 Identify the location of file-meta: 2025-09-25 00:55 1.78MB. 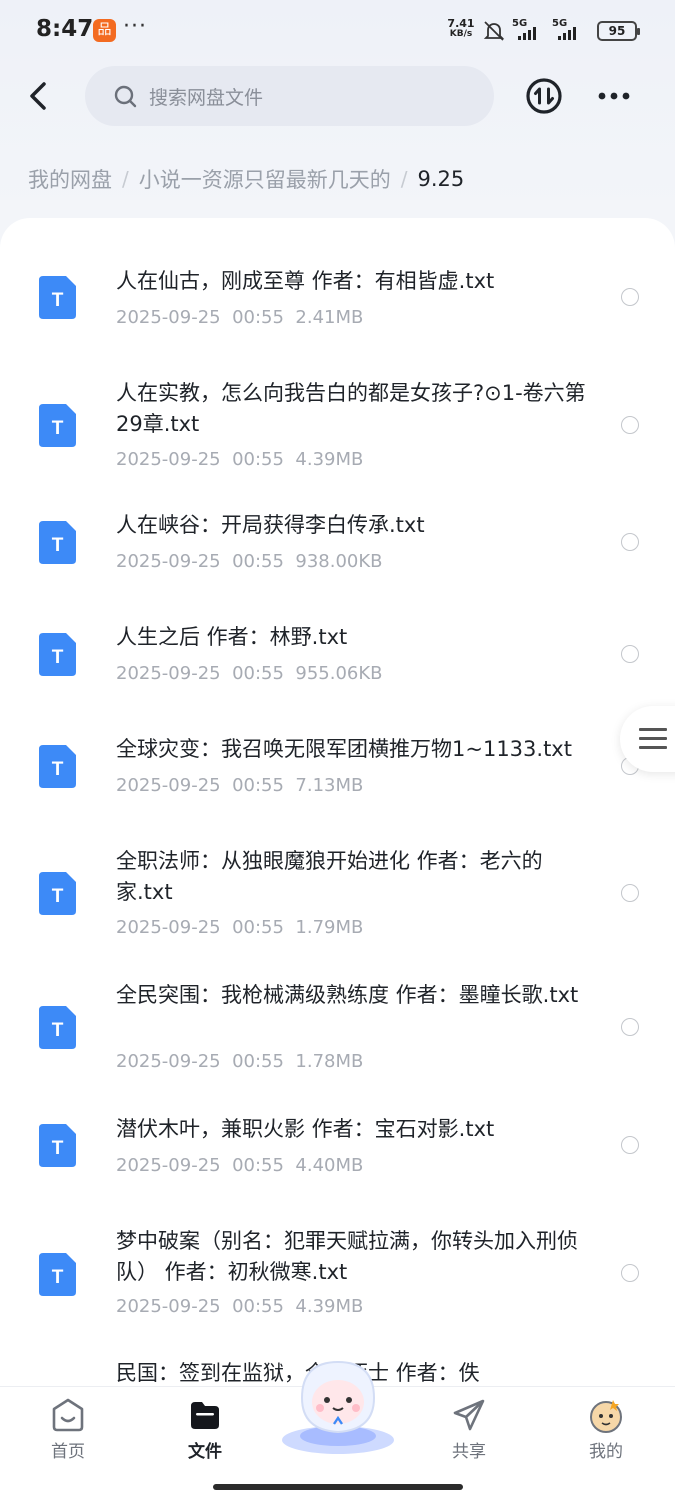
(240, 1061).